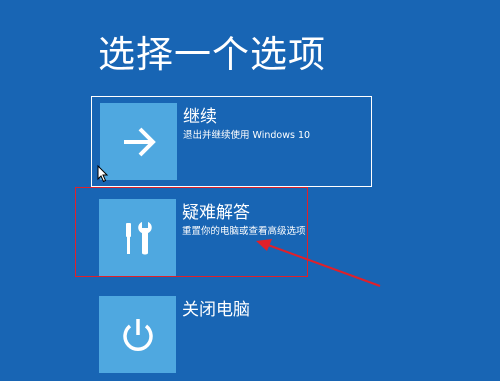 This screenshot has height=381, width=500. I want to click on mouse-cursor-icon, so click(103, 174).